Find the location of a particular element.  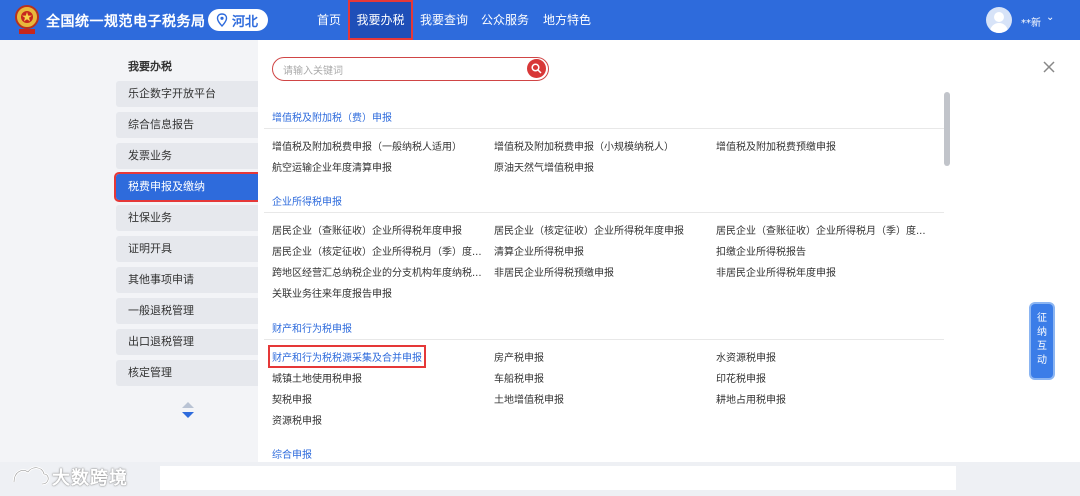

search-button is located at coordinates (536, 68).